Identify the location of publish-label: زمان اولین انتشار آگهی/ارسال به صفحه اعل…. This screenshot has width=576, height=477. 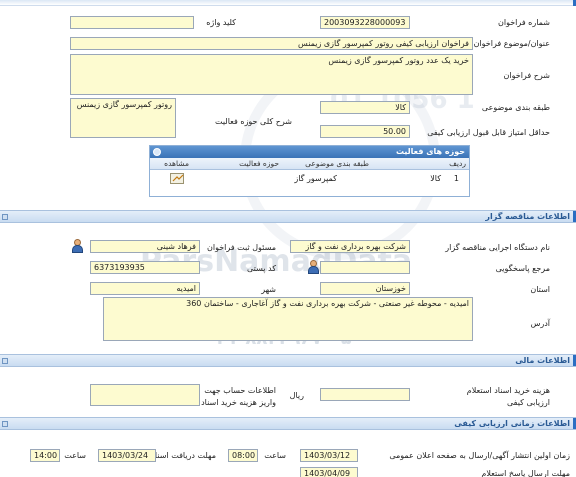
(479, 455).